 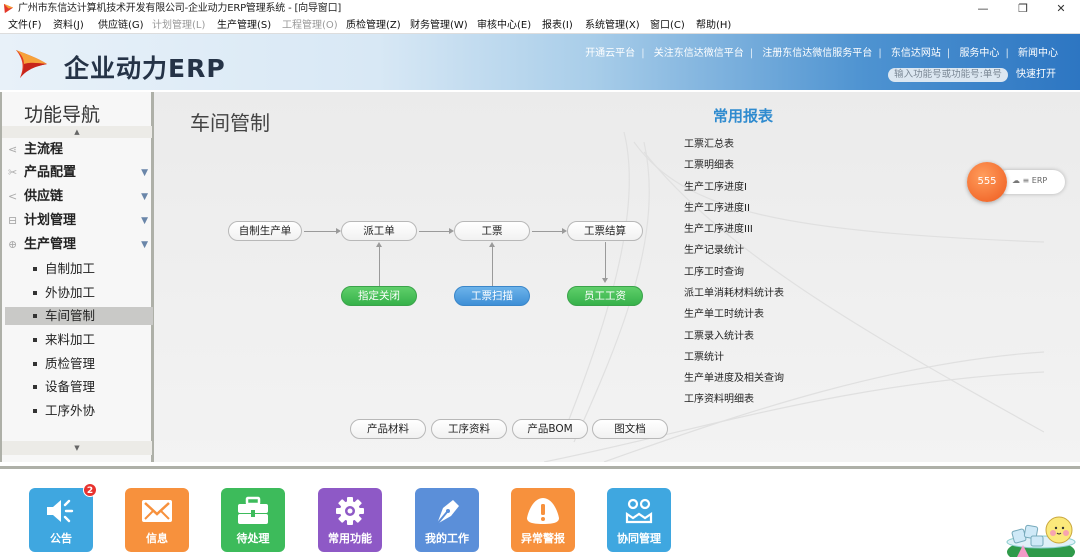 I want to click on menu-file: 文件(F), so click(x=25, y=25).